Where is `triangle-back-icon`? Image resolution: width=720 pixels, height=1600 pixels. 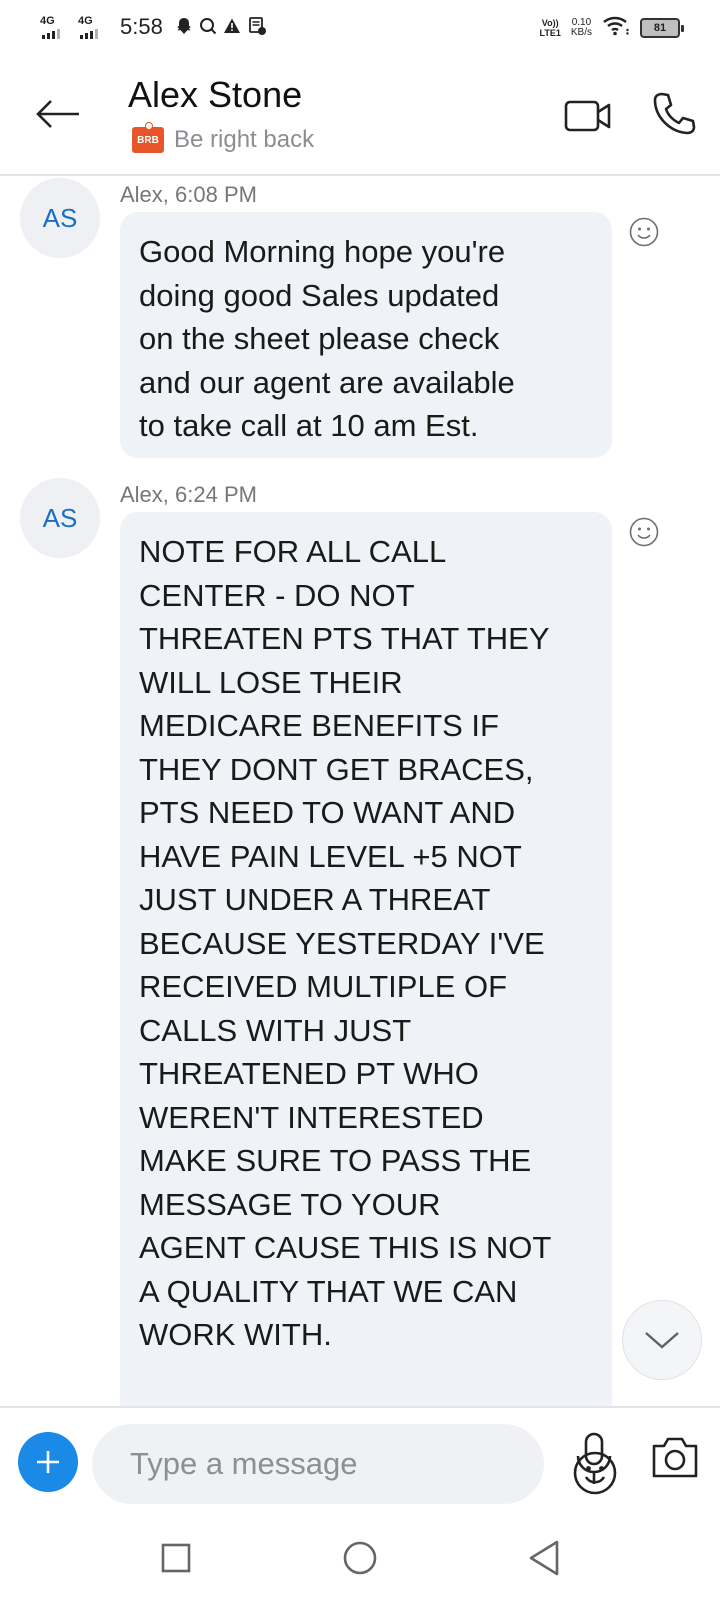 triangle-back-icon is located at coordinates (544, 1558).